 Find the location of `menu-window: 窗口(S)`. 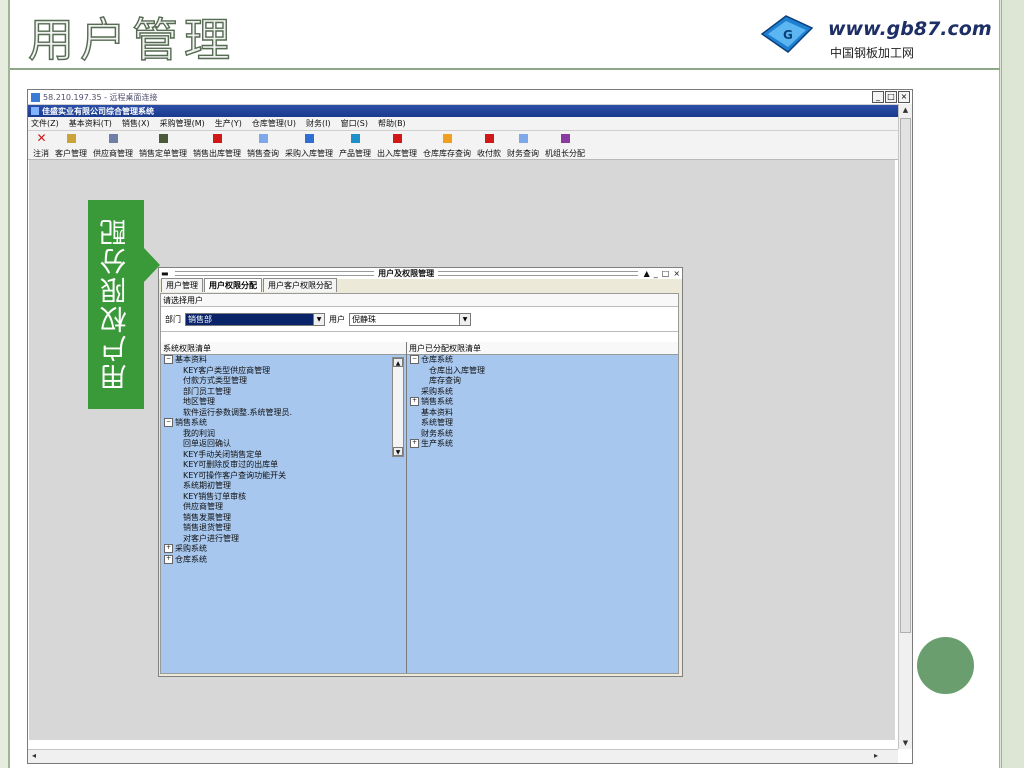

menu-window: 窗口(S) is located at coordinates (354, 123).